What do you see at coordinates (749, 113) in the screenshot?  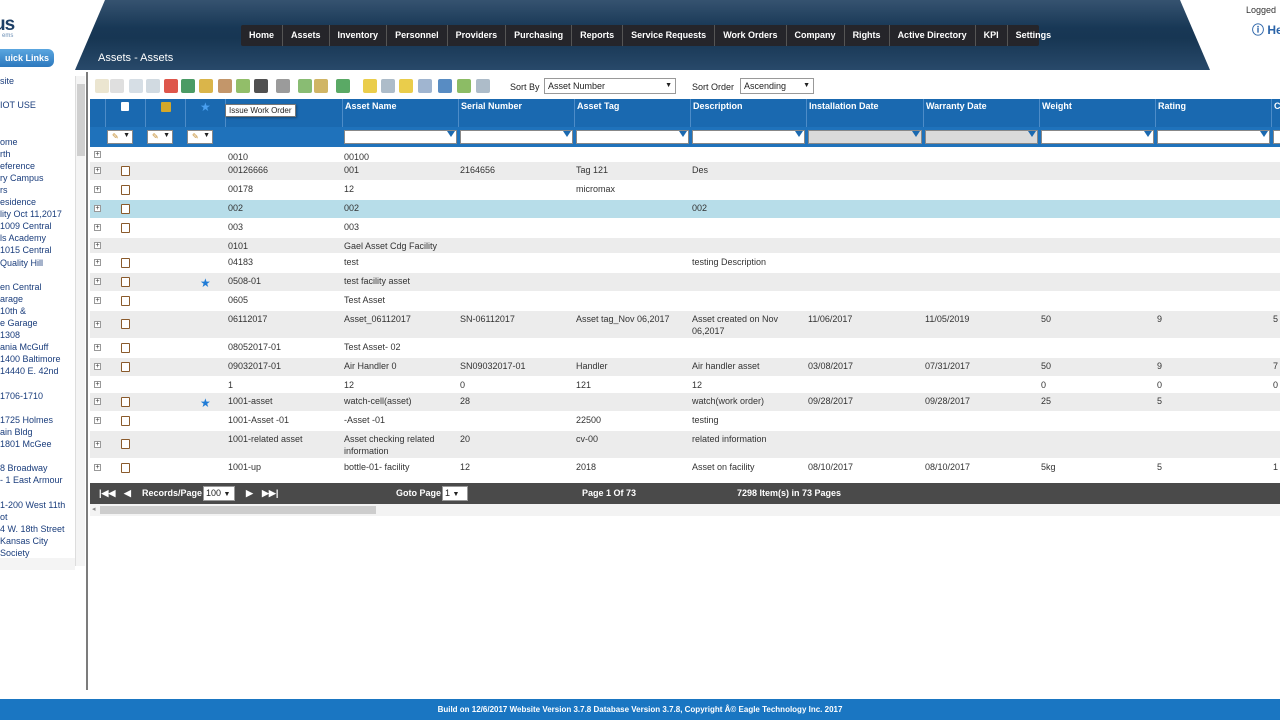 I see `column-header-description: Description` at bounding box center [749, 113].